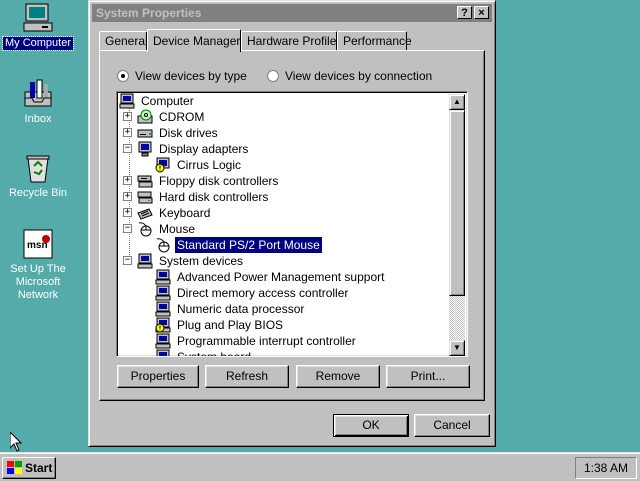  What do you see at coordinates (38, 244) in the screenshot?
I see `msn-icon: msn` at bounding box center [38, 244].